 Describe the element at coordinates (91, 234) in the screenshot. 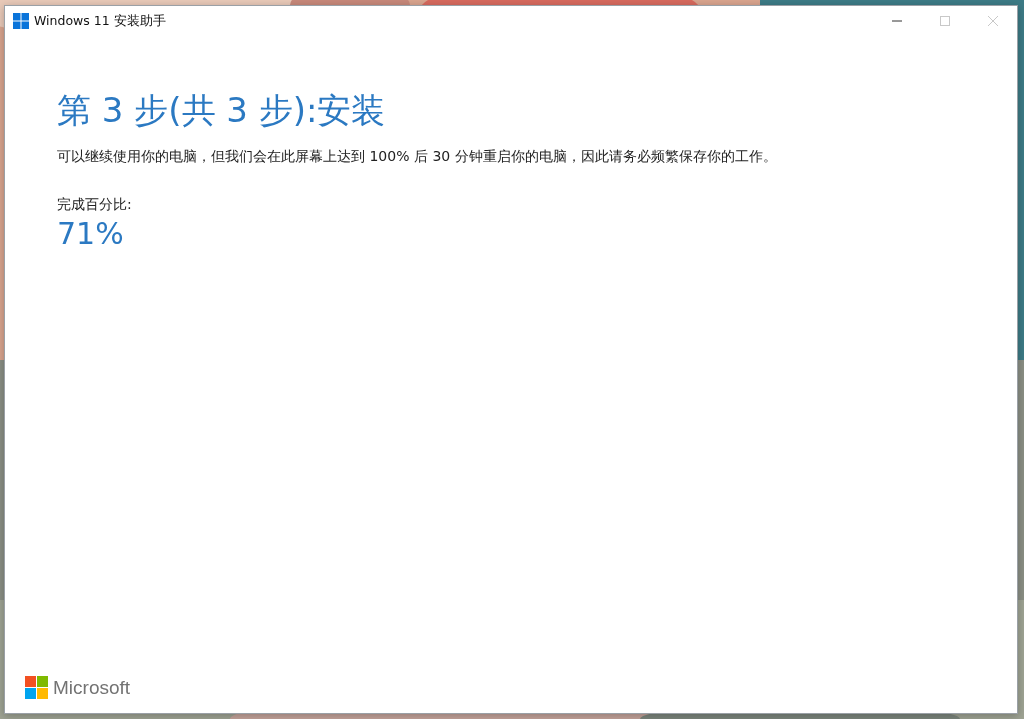

I see `progress-percentage: 71%` at that location.